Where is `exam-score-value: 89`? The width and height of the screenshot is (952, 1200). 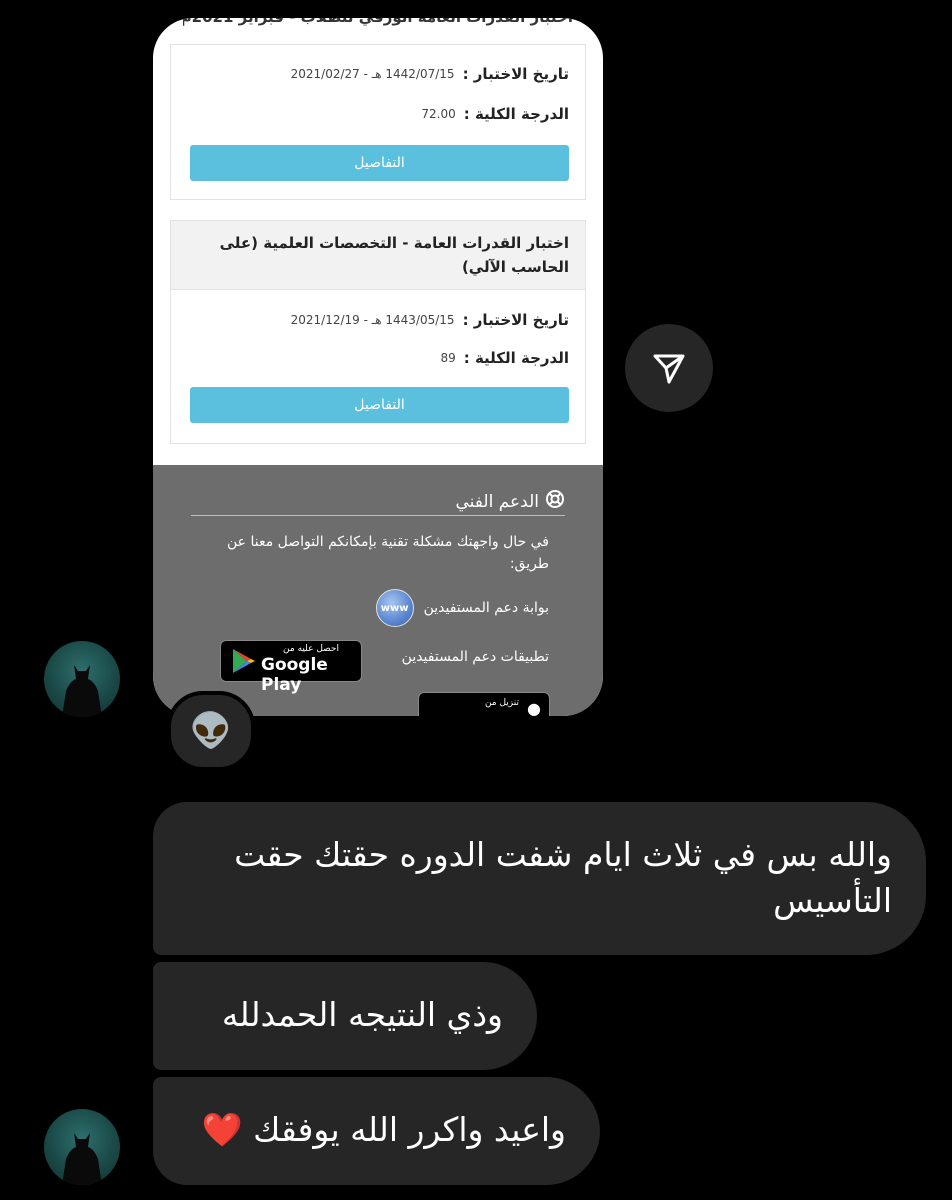
exam-score-value: 89 is located at coordinates (448, 358).